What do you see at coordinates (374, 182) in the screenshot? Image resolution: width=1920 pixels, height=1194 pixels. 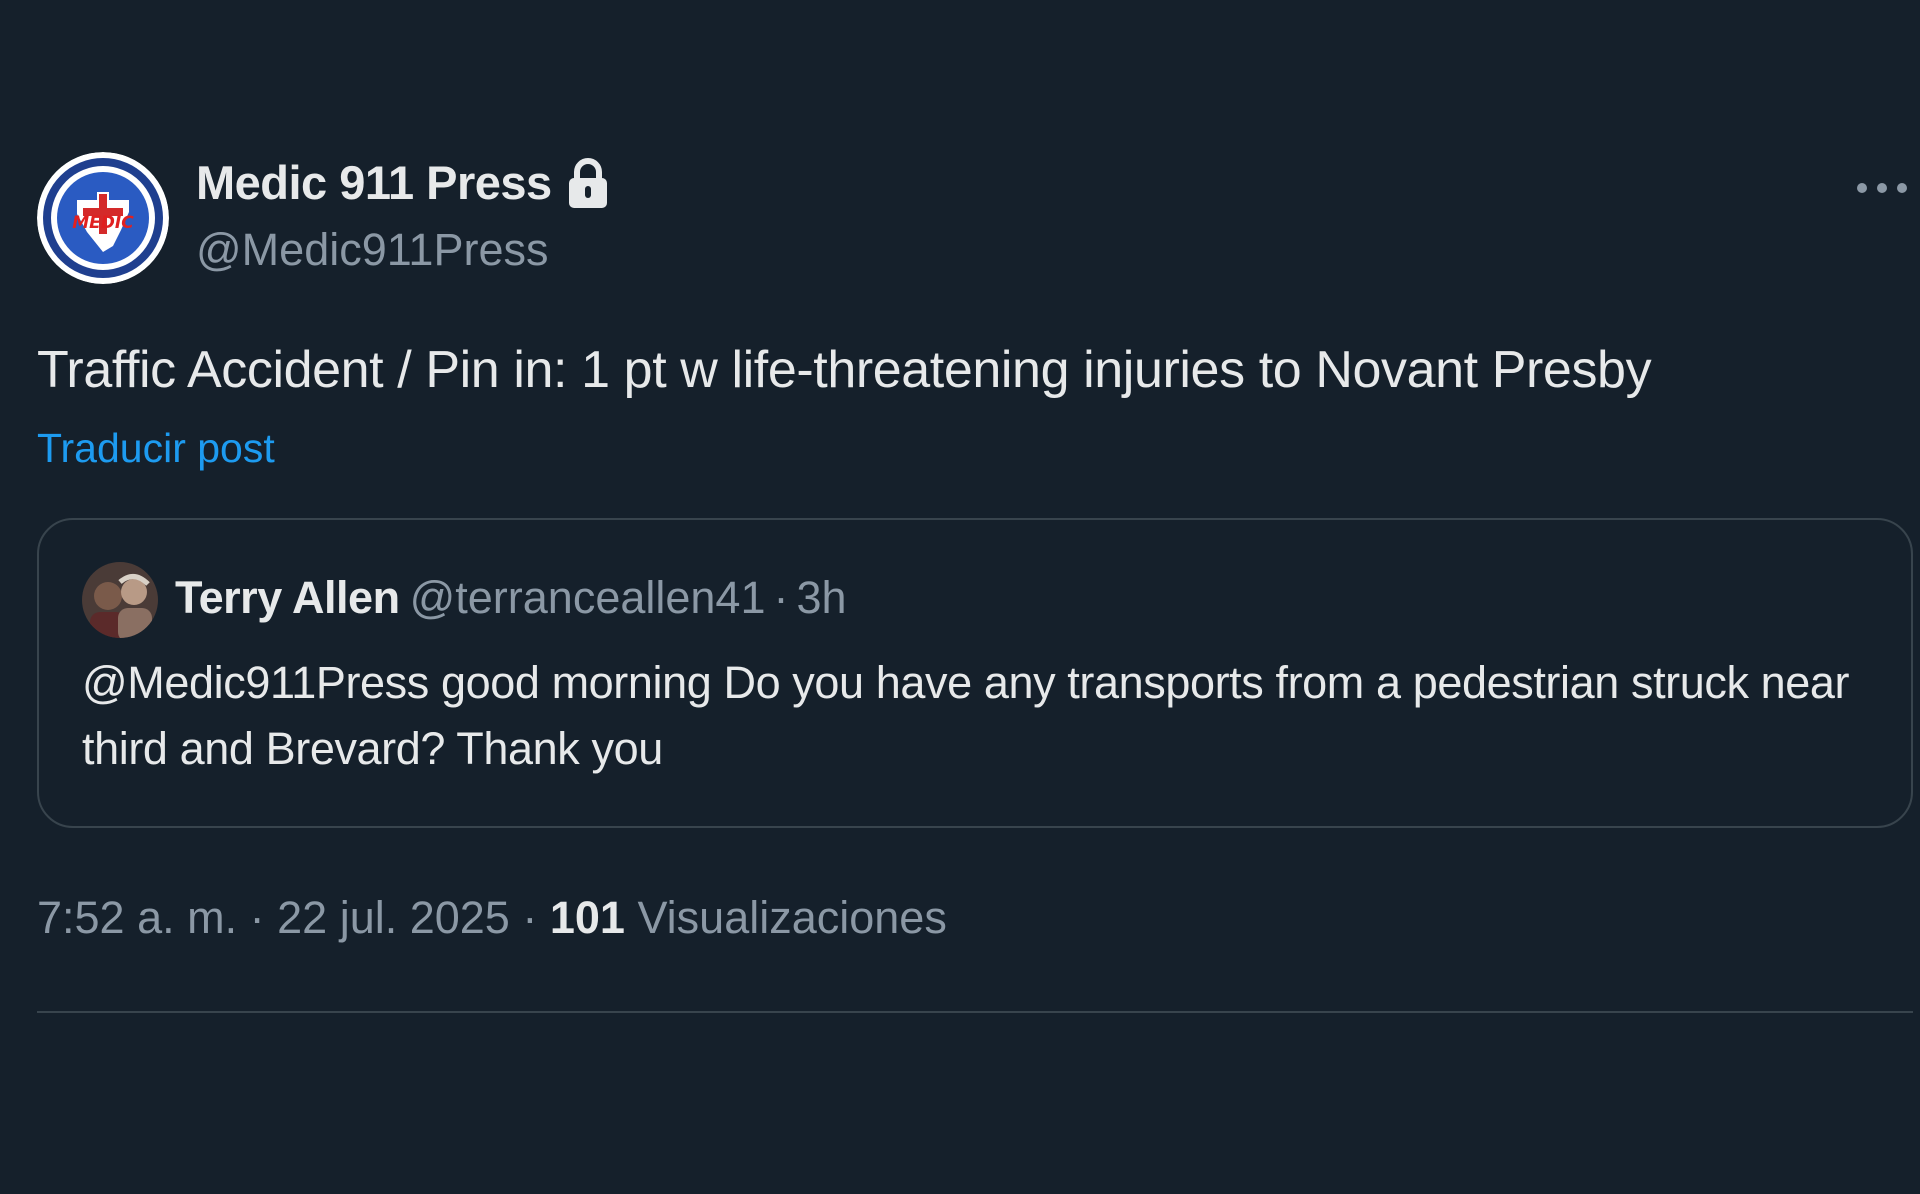 I see `author-name-text: Medic 911 Press` at bounding box center [374, 182].